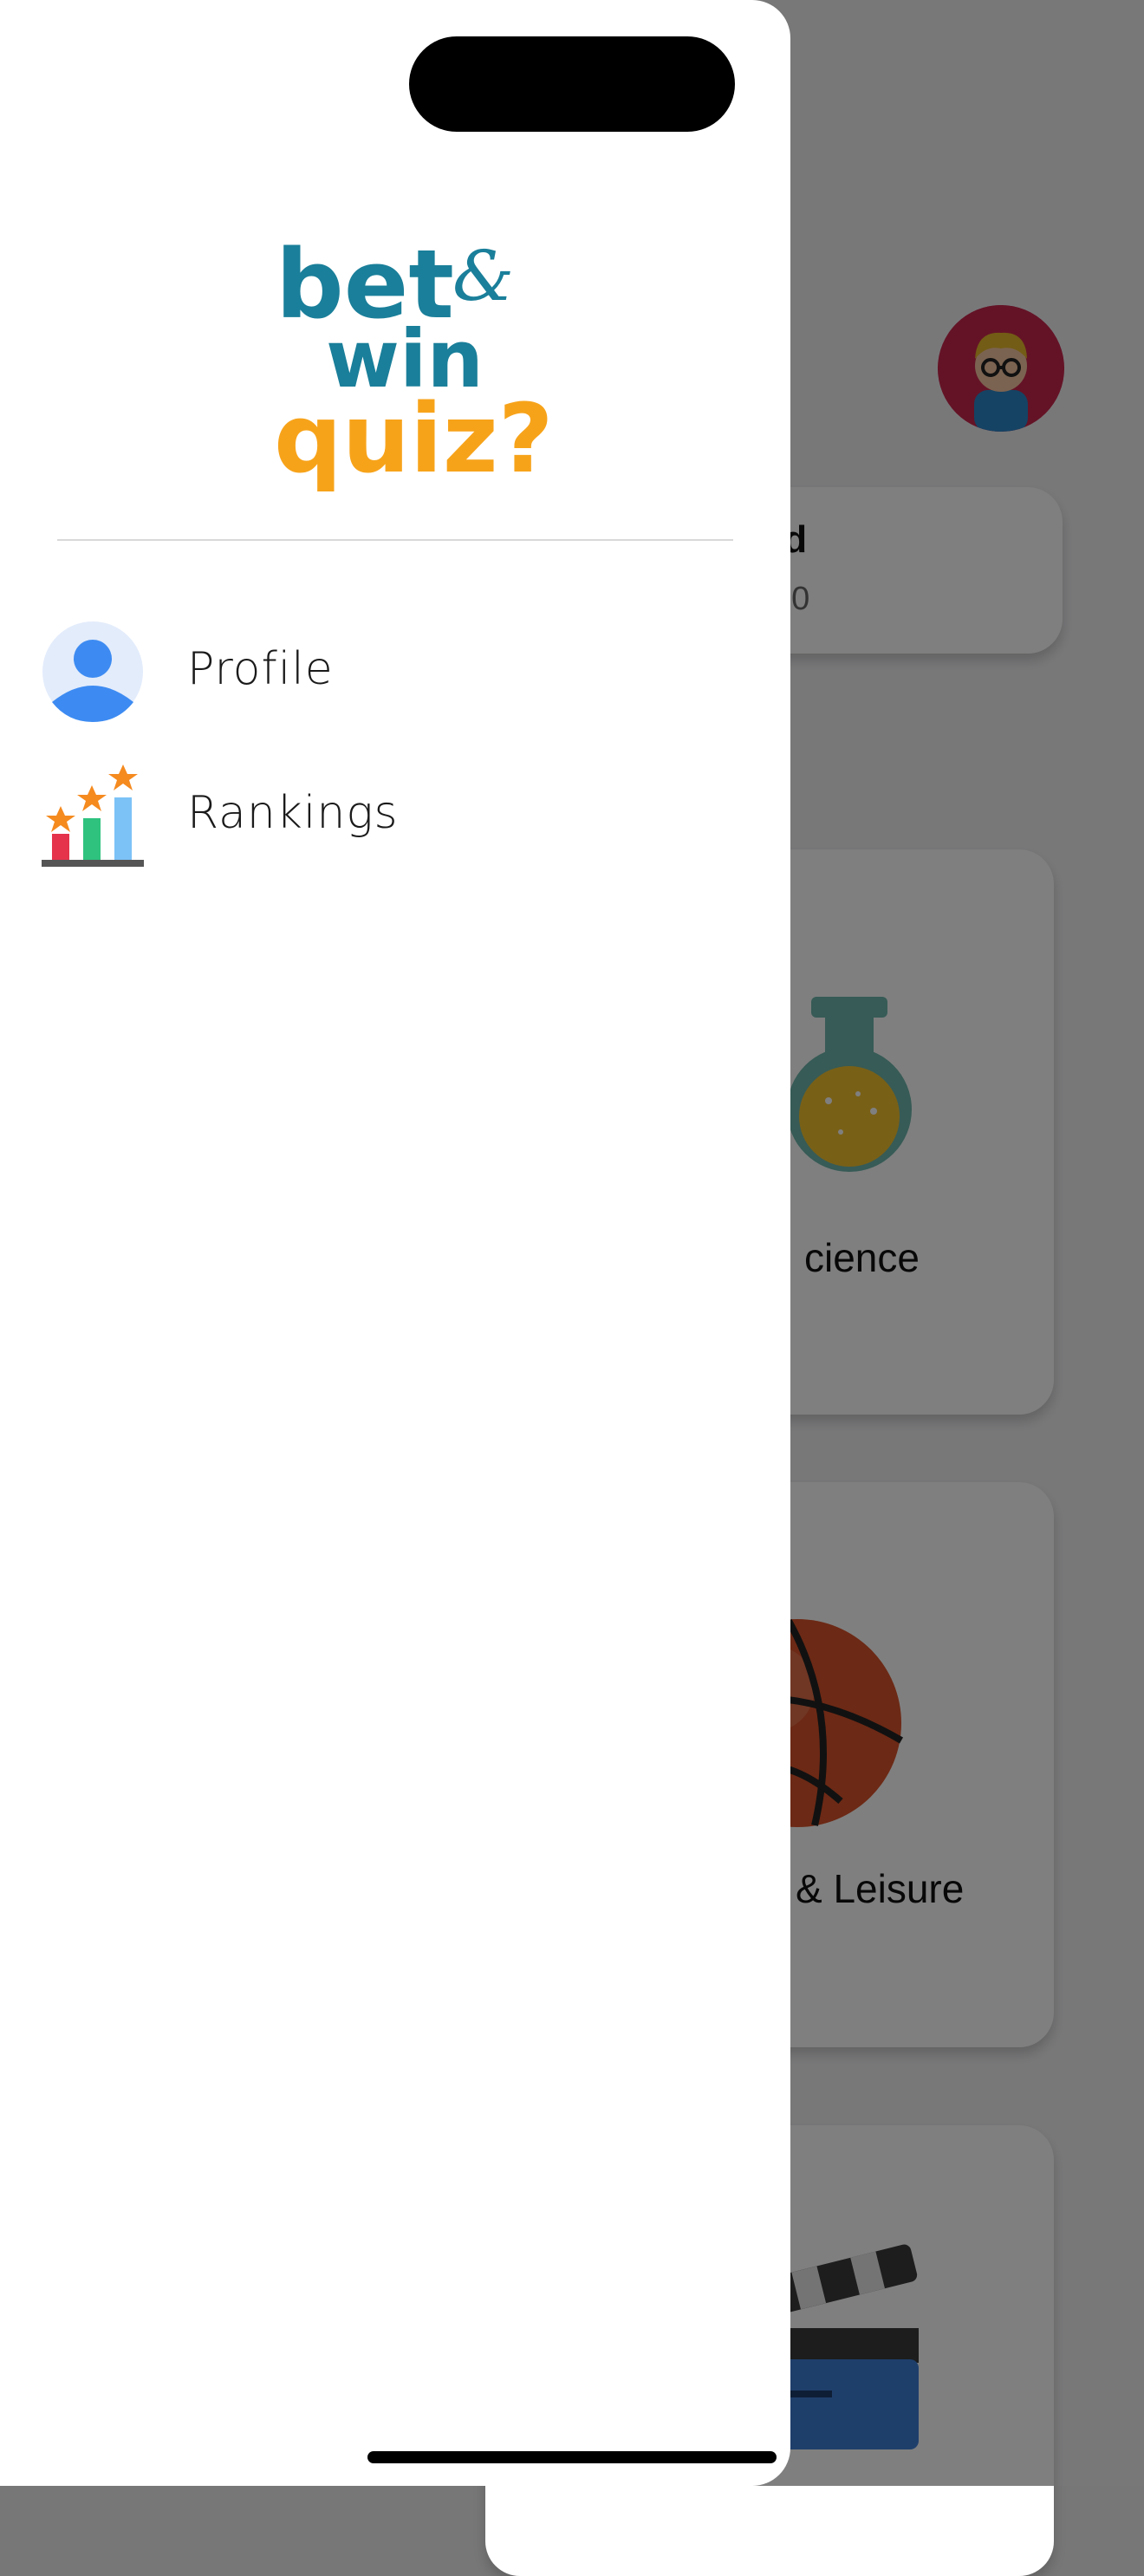 The height and width of the screenshot is (2576, 1144). What do you see at coordinates (572, 2457) in the screenshot?
I see `home-indicator` at bounding box center [572, 2457].